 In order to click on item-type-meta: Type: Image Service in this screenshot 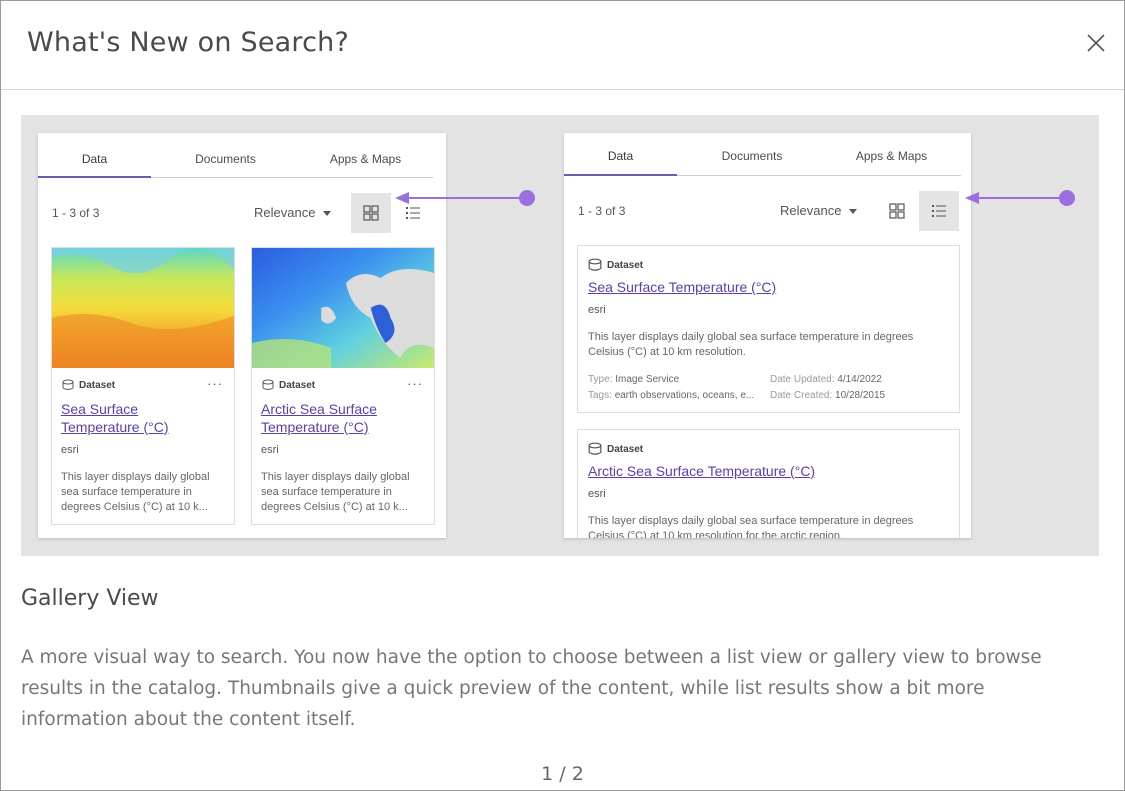, I will do `click(633, 379)`.